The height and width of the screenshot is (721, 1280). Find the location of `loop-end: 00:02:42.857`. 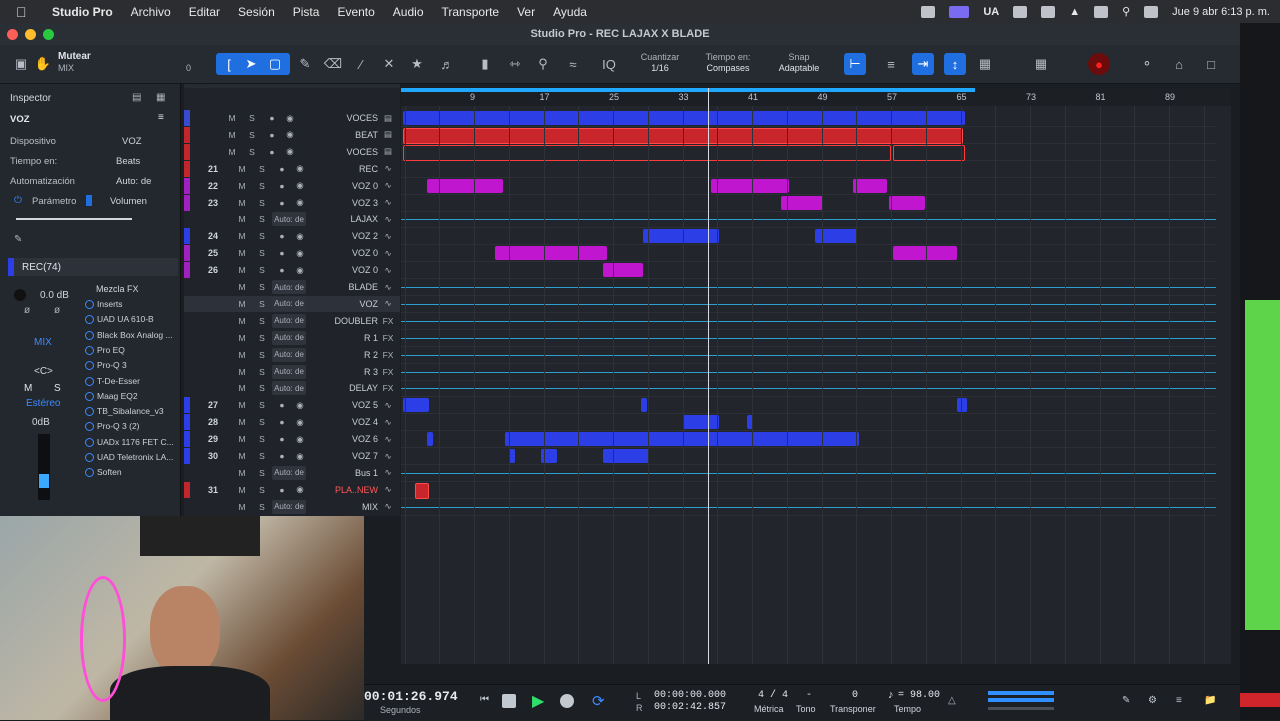

loop-end: 00:02:42.857 is located at coordinates (690, 707).